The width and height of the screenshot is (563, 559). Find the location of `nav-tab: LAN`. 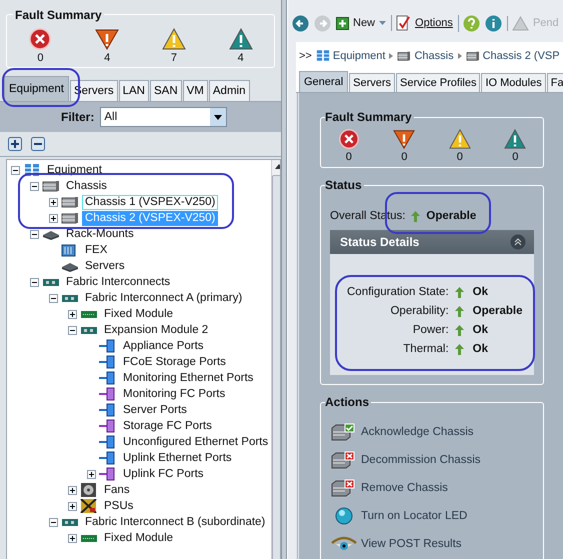

nav-tab: LAN is located at coordinates (133, 90).